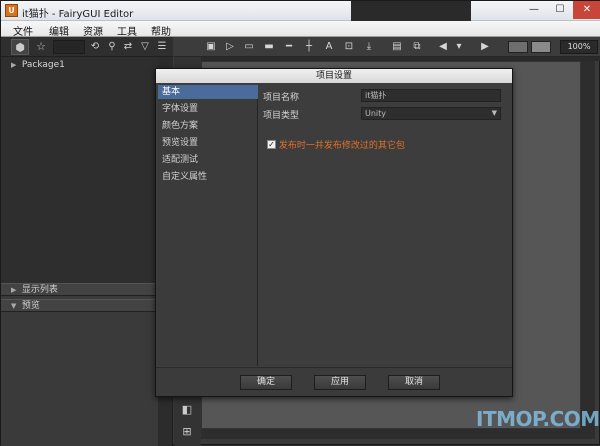  Describe the element at coordinates (230, 47) in the screenshot. I see `tag-icon: ▷` at that location.